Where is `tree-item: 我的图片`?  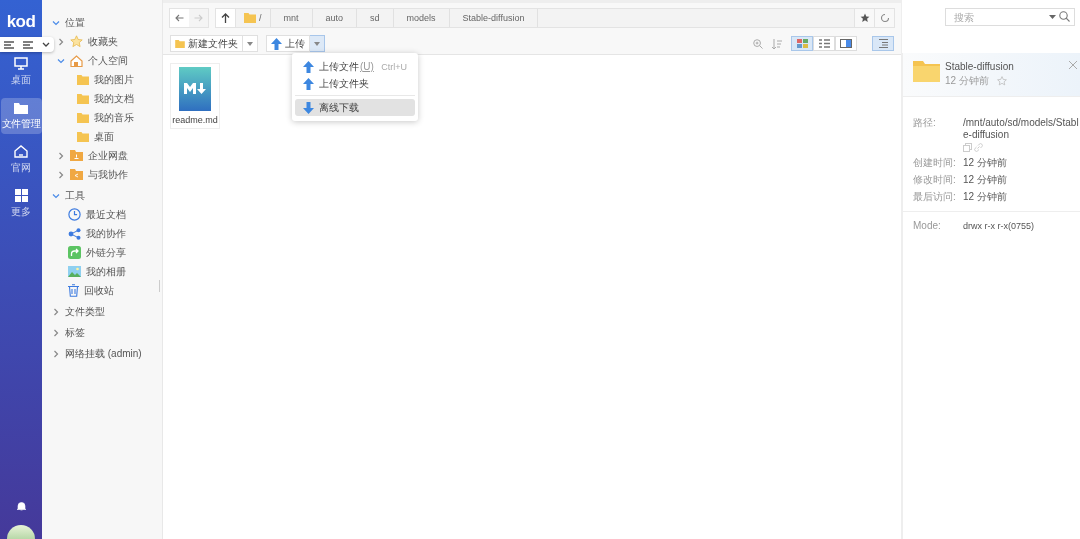 tree-item: 我的图片 is located at coordinates (102, 79).